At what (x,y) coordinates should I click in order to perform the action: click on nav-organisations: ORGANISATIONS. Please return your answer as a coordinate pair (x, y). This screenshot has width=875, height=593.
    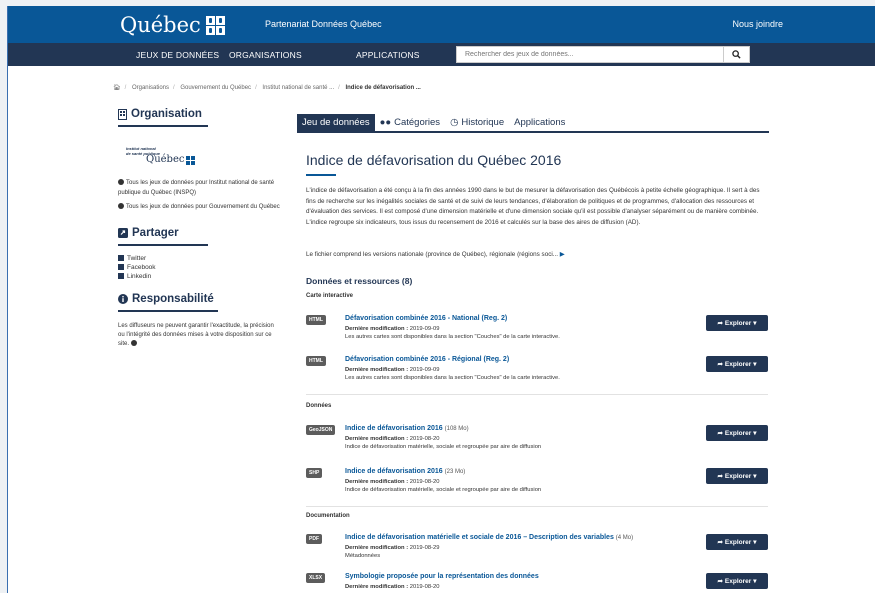
    Looking at the image, I should click on (265, 55).